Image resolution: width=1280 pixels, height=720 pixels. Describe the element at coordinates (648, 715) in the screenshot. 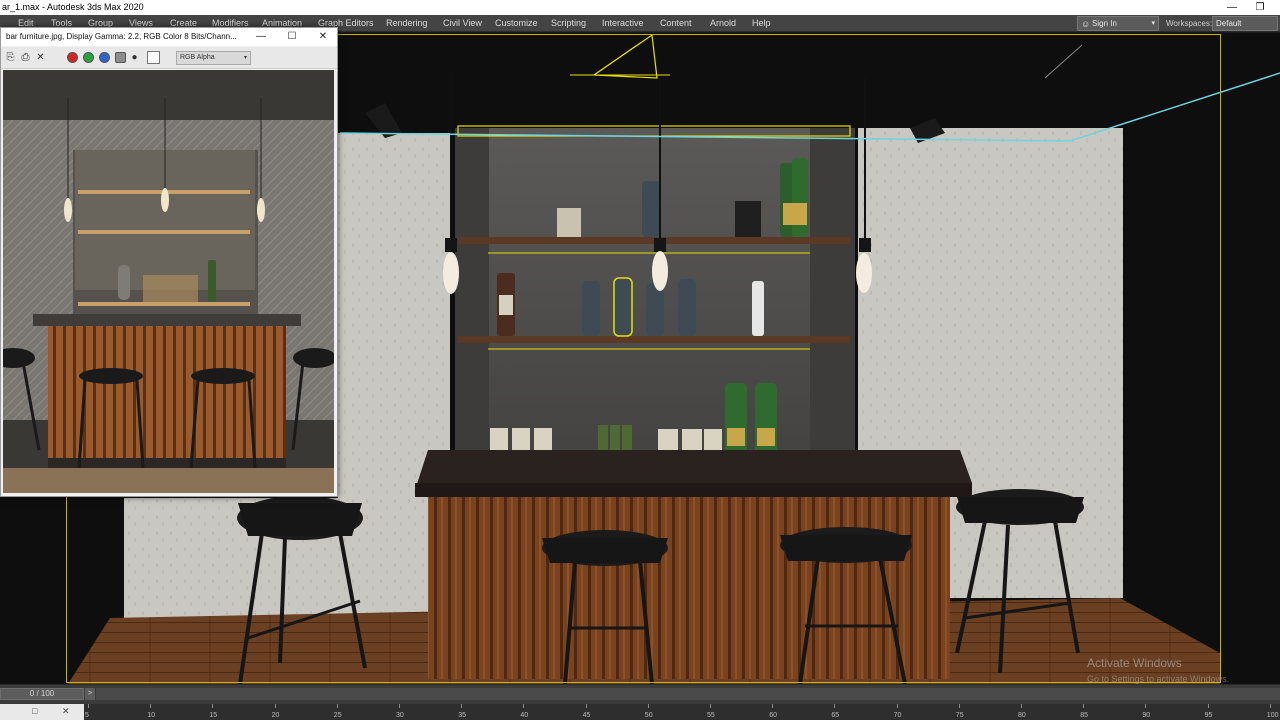

I see `ruler-label: 50` at that location.